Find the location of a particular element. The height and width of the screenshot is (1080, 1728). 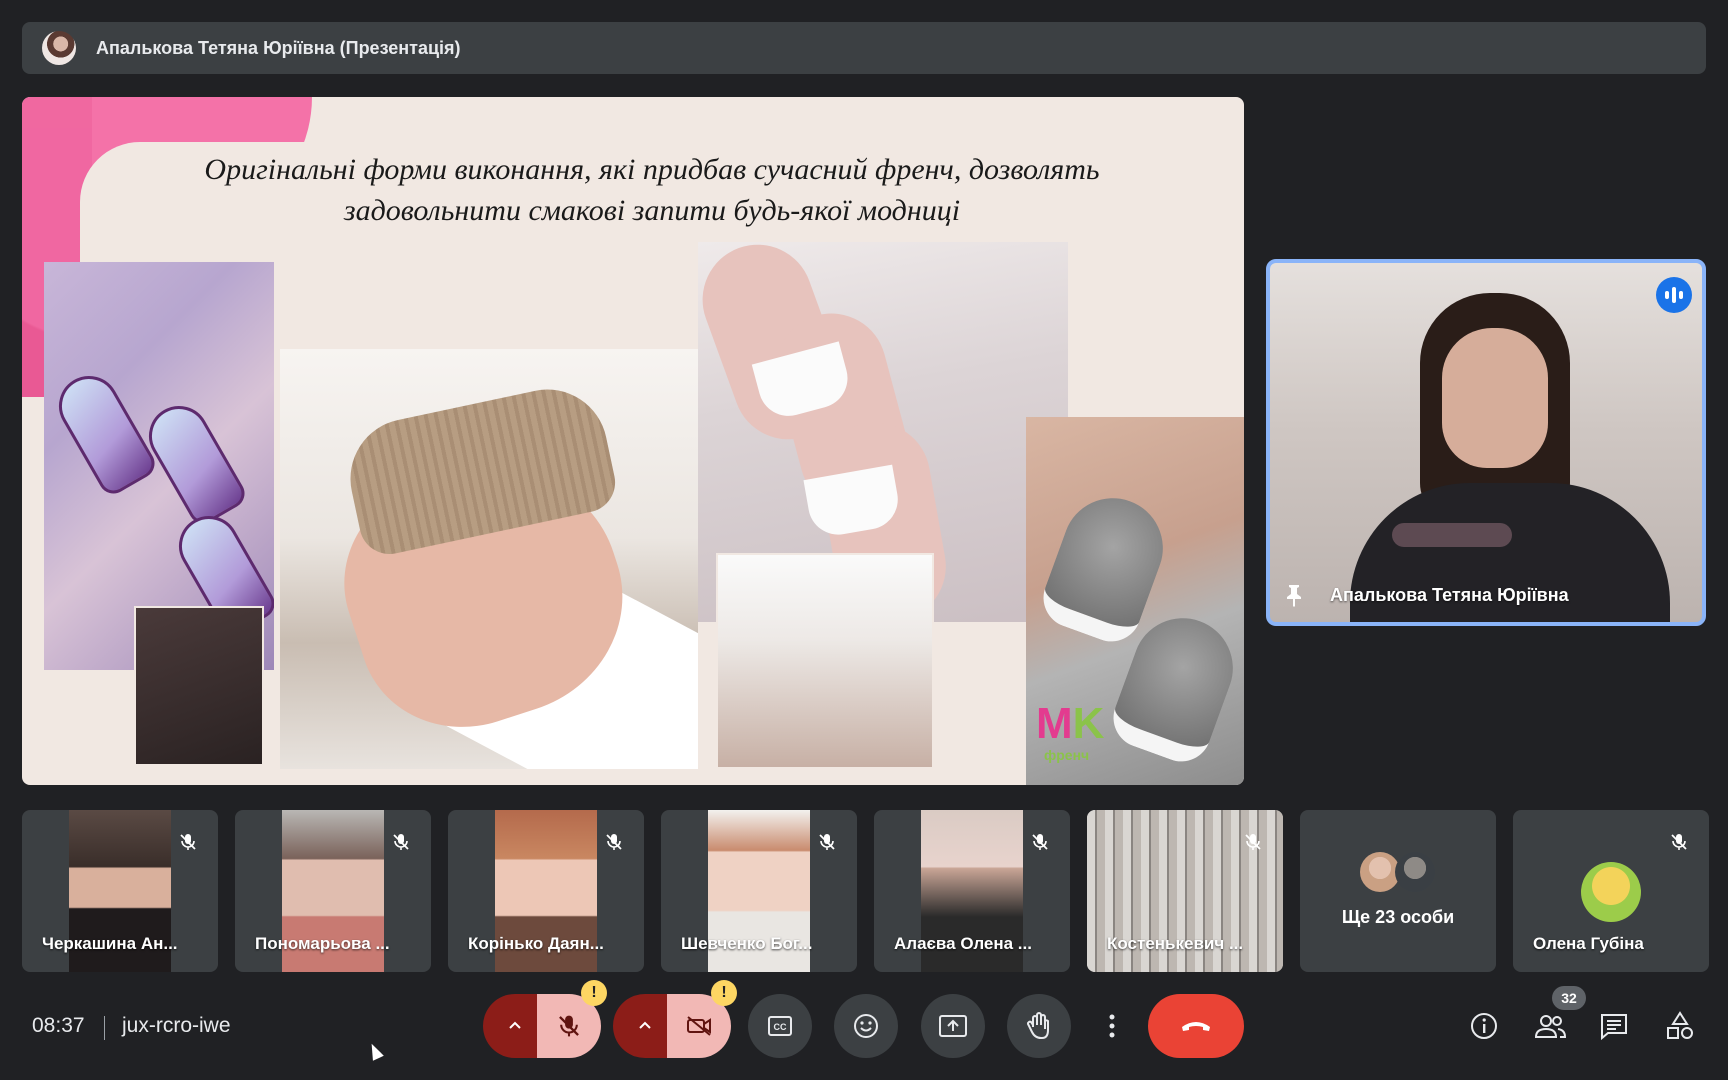

camera-off-icon is located at coordinates (699, 1026).